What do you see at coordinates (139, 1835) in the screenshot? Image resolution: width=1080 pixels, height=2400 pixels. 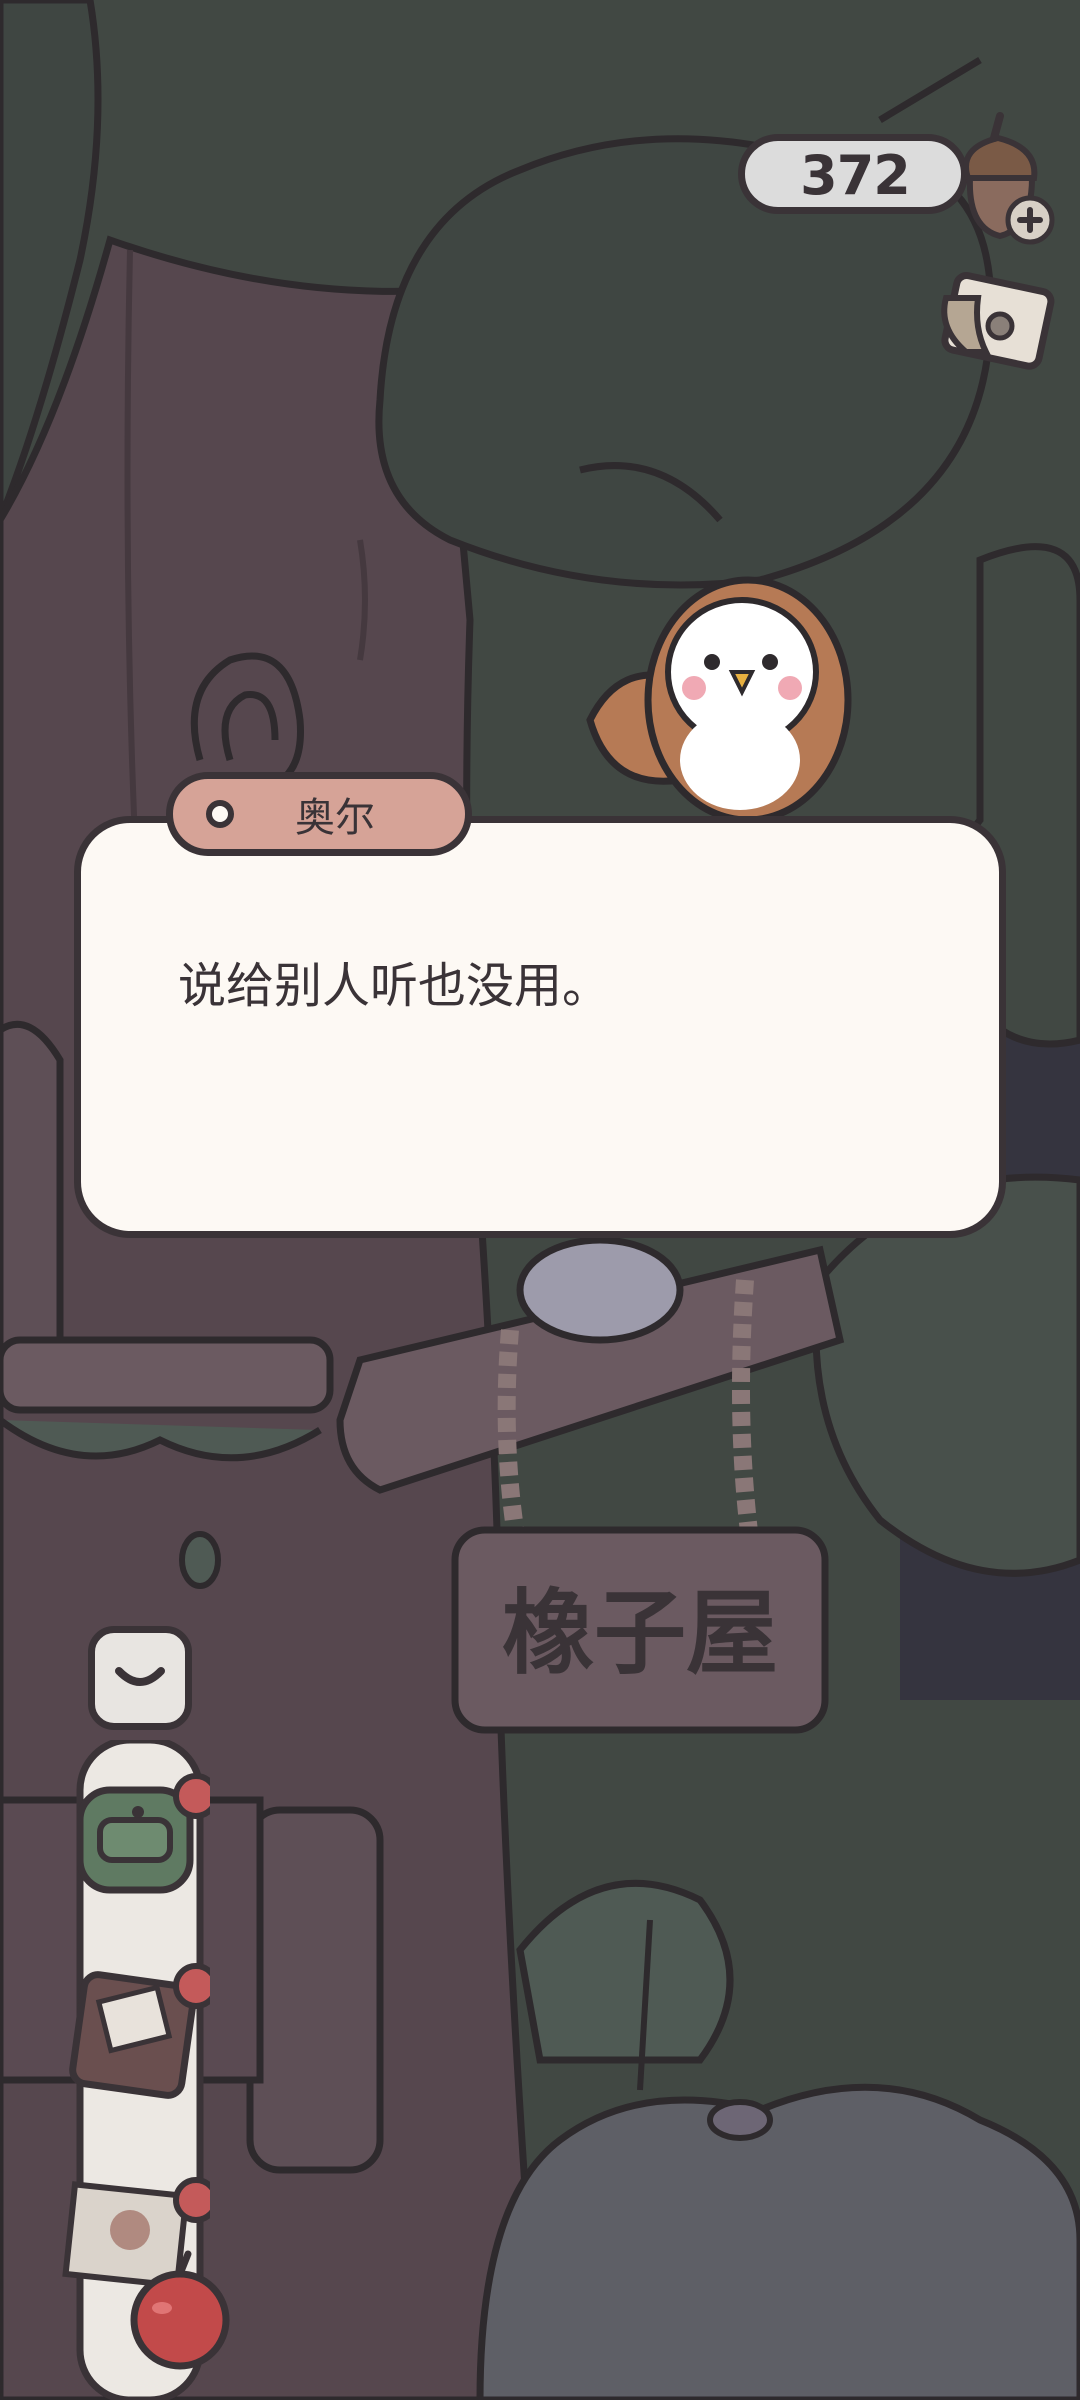 I see `backpack-icon` at bounding box center [139, 1835].